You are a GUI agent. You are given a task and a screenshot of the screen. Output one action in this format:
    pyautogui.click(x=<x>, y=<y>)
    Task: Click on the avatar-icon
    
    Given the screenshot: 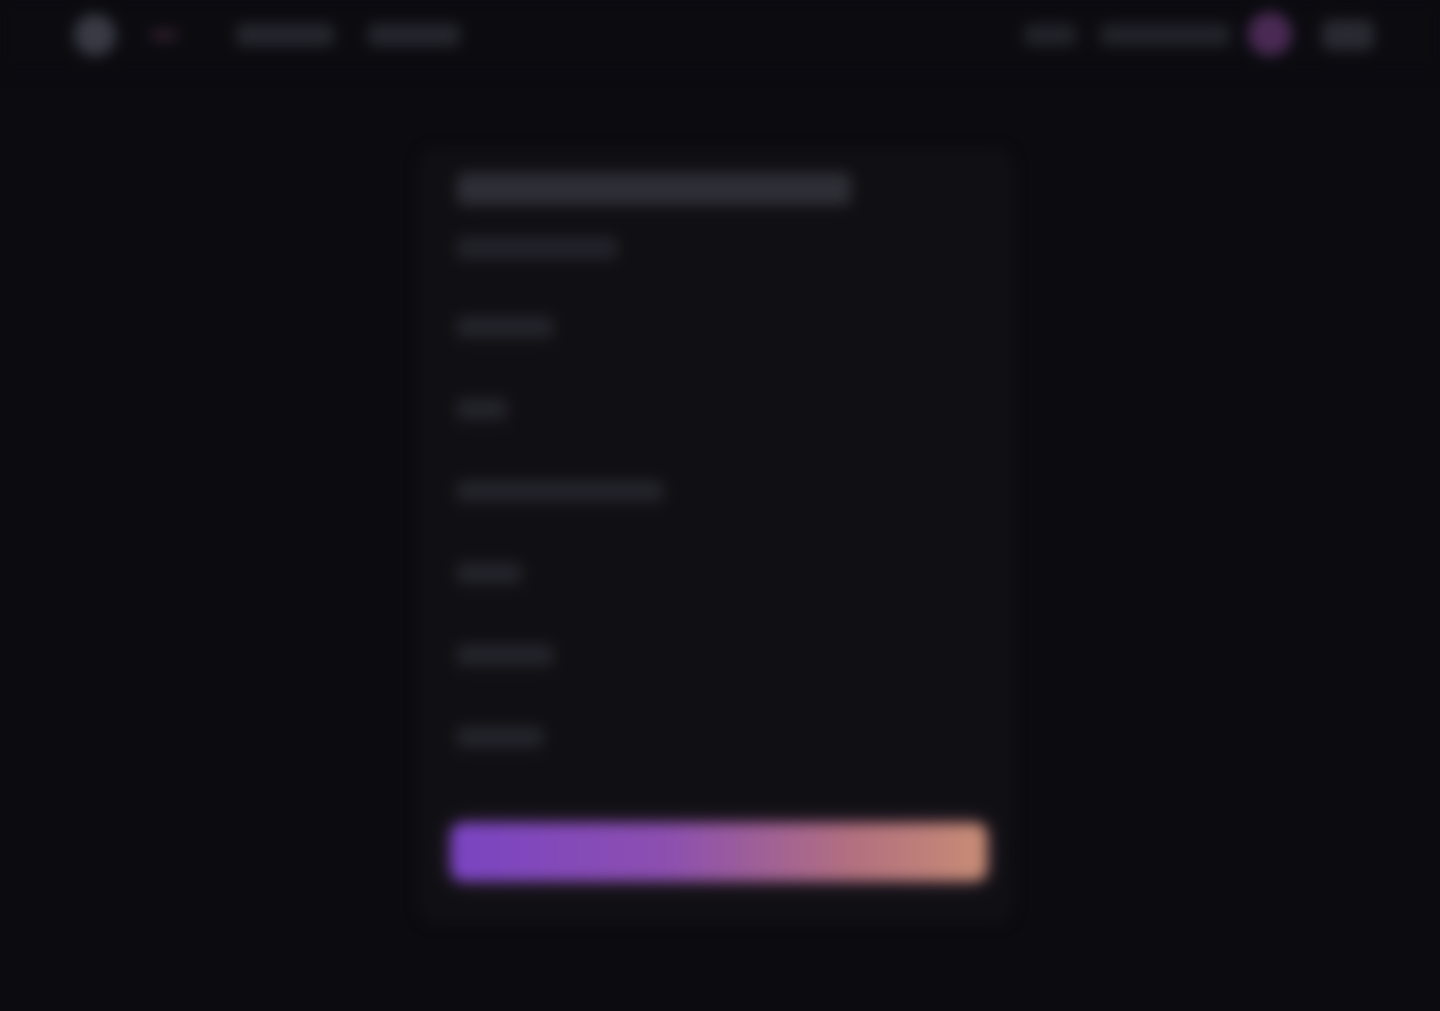 What is the action you would take?
    pyautogui.click(x=1270, y=34)
    